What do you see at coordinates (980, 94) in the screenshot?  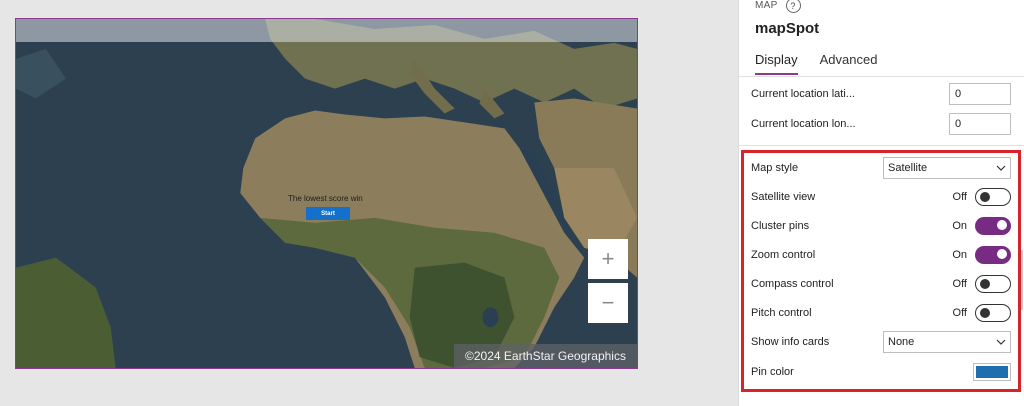 I see `latitude-input: 0` at bounding box center [980, 94].